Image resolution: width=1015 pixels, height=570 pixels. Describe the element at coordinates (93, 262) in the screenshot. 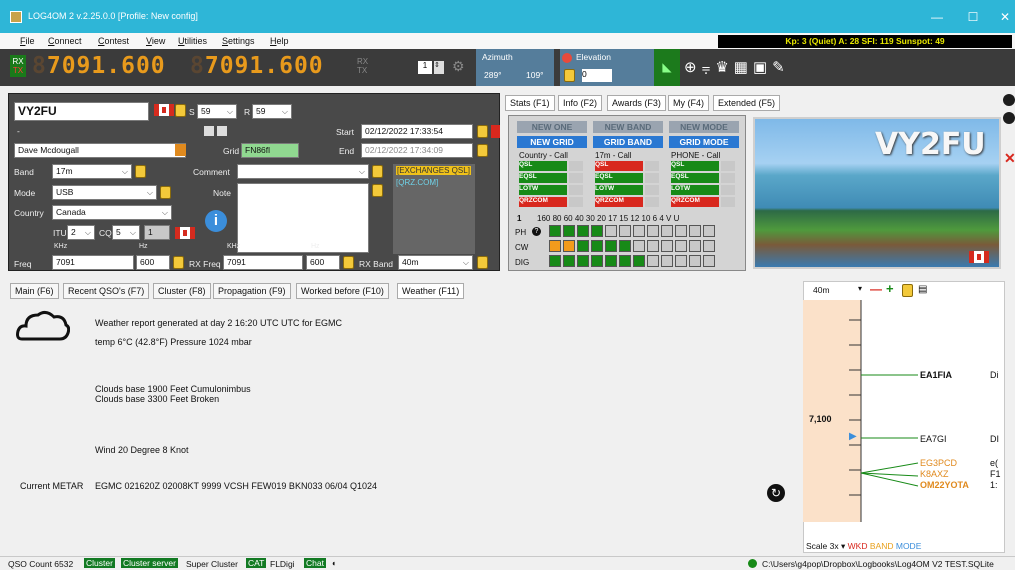

I see `freq-khz-input: 7091` at that location.